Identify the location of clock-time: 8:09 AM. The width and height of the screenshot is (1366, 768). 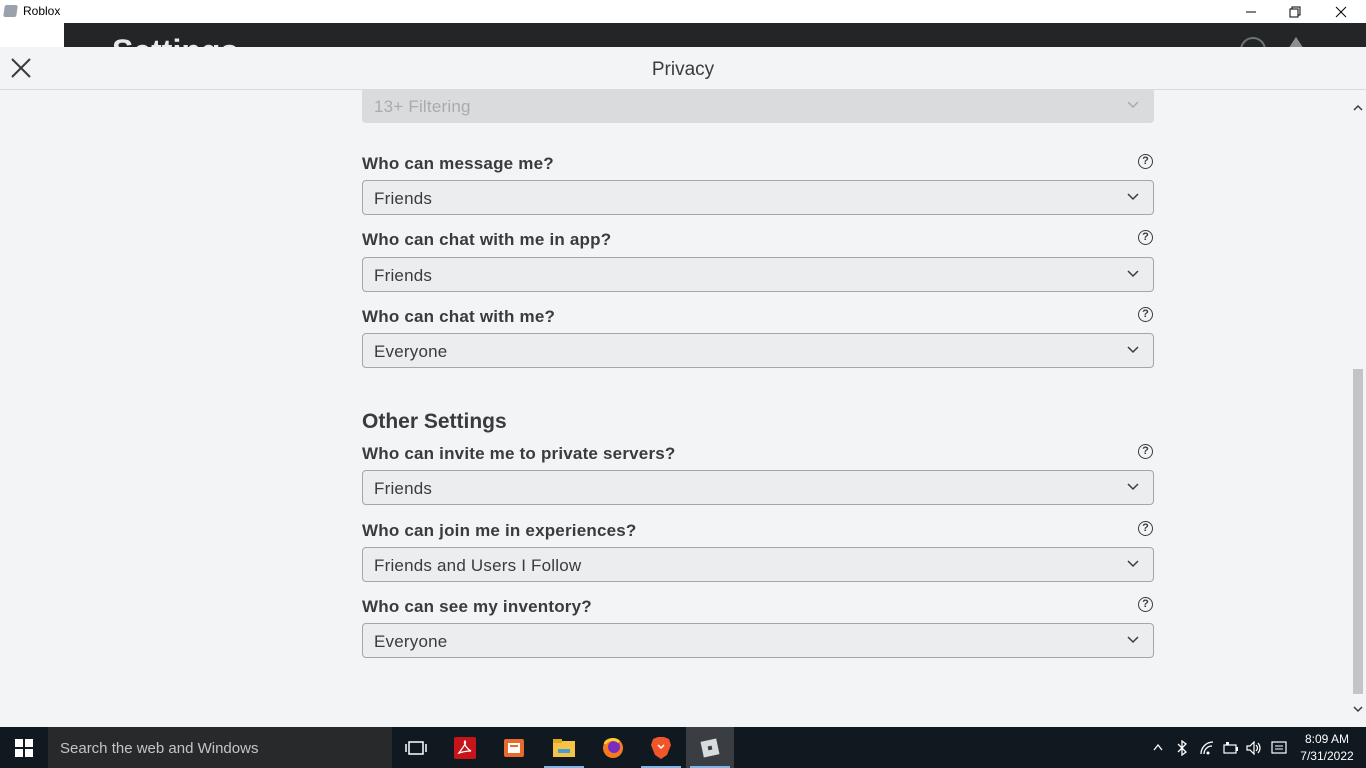
(1327, 739).